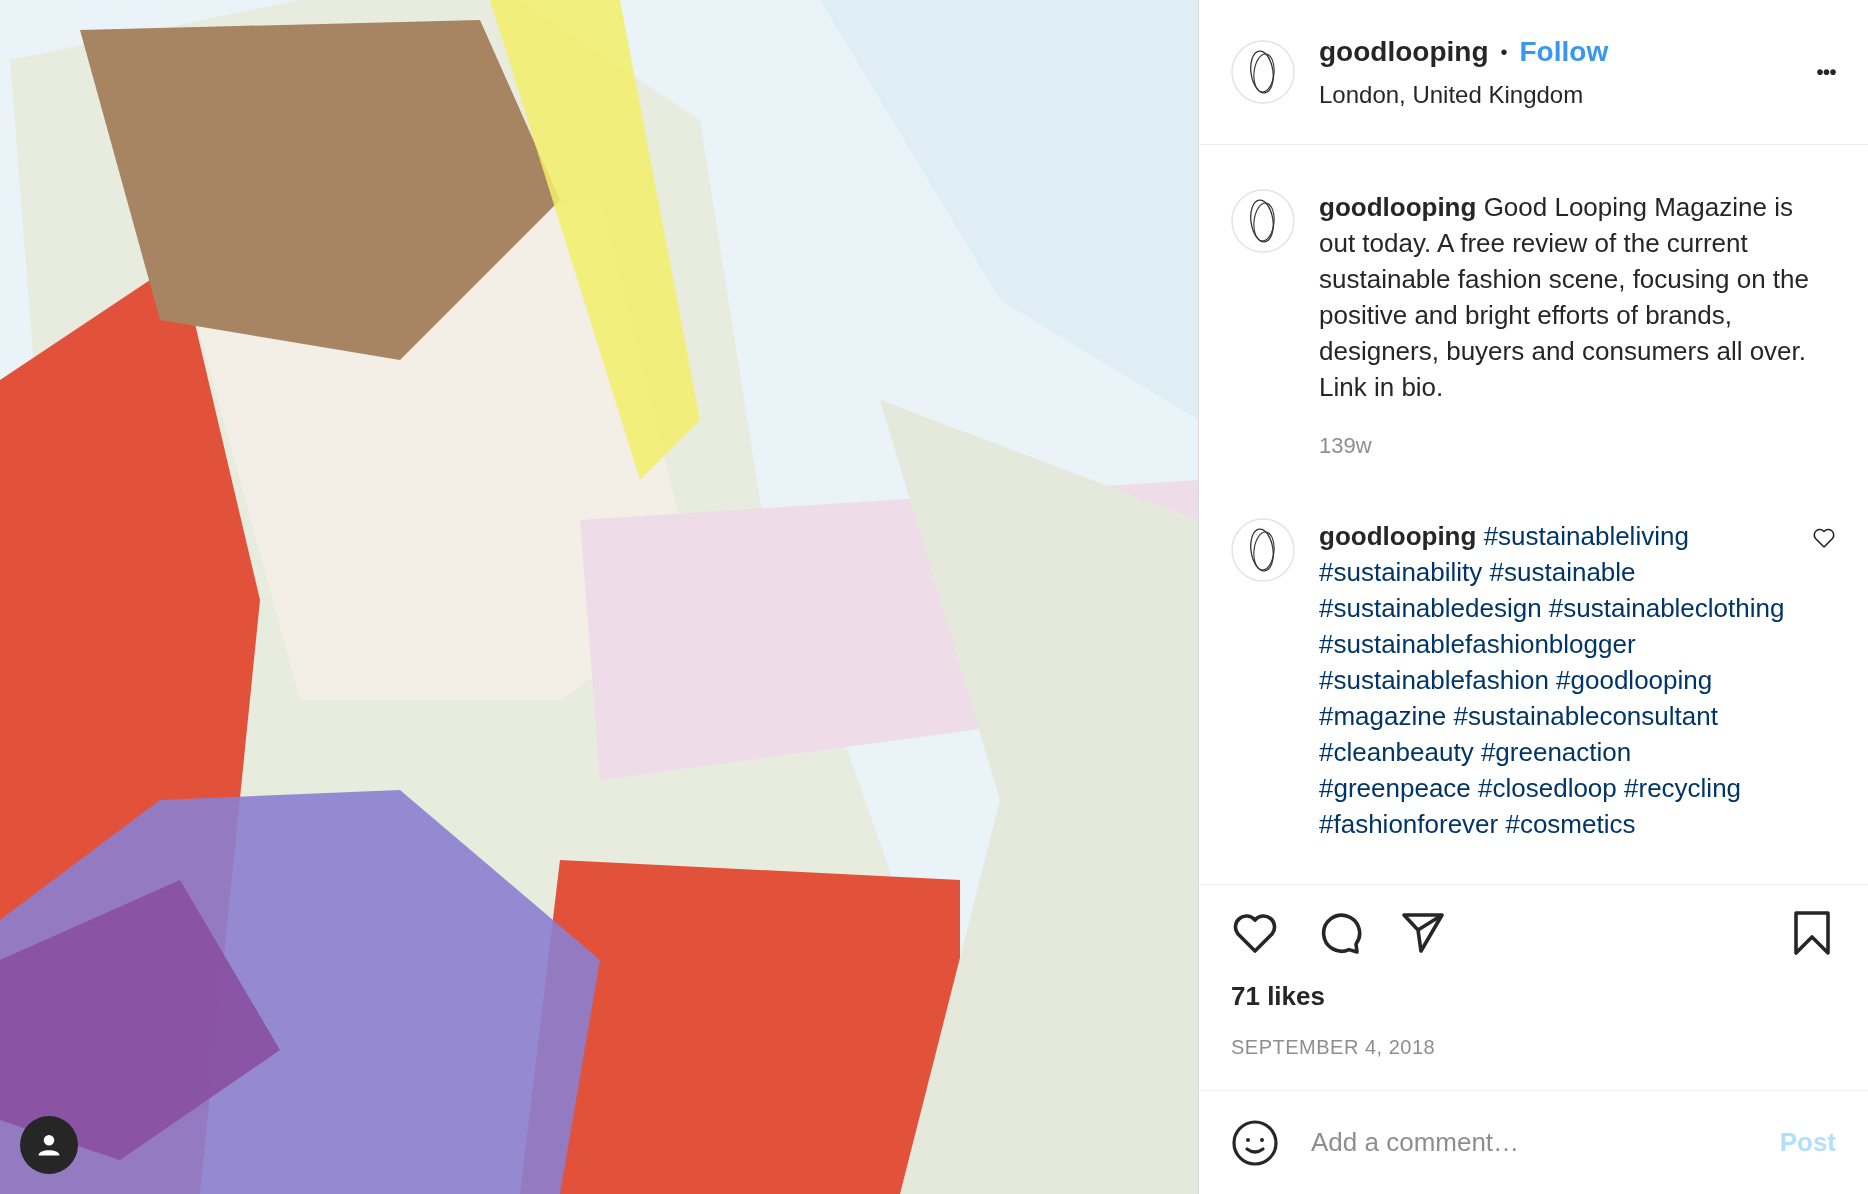  Describe the element at coordinates (1564, 297) in the screenshot. I see `comment-text: goodlooping Good Looping Magazine is out today. A free review of the current sustainable fashion scene, focusing on the positive and bright efforts of brands, designers, buyers and consumers all over. Link in bio.` at that location.